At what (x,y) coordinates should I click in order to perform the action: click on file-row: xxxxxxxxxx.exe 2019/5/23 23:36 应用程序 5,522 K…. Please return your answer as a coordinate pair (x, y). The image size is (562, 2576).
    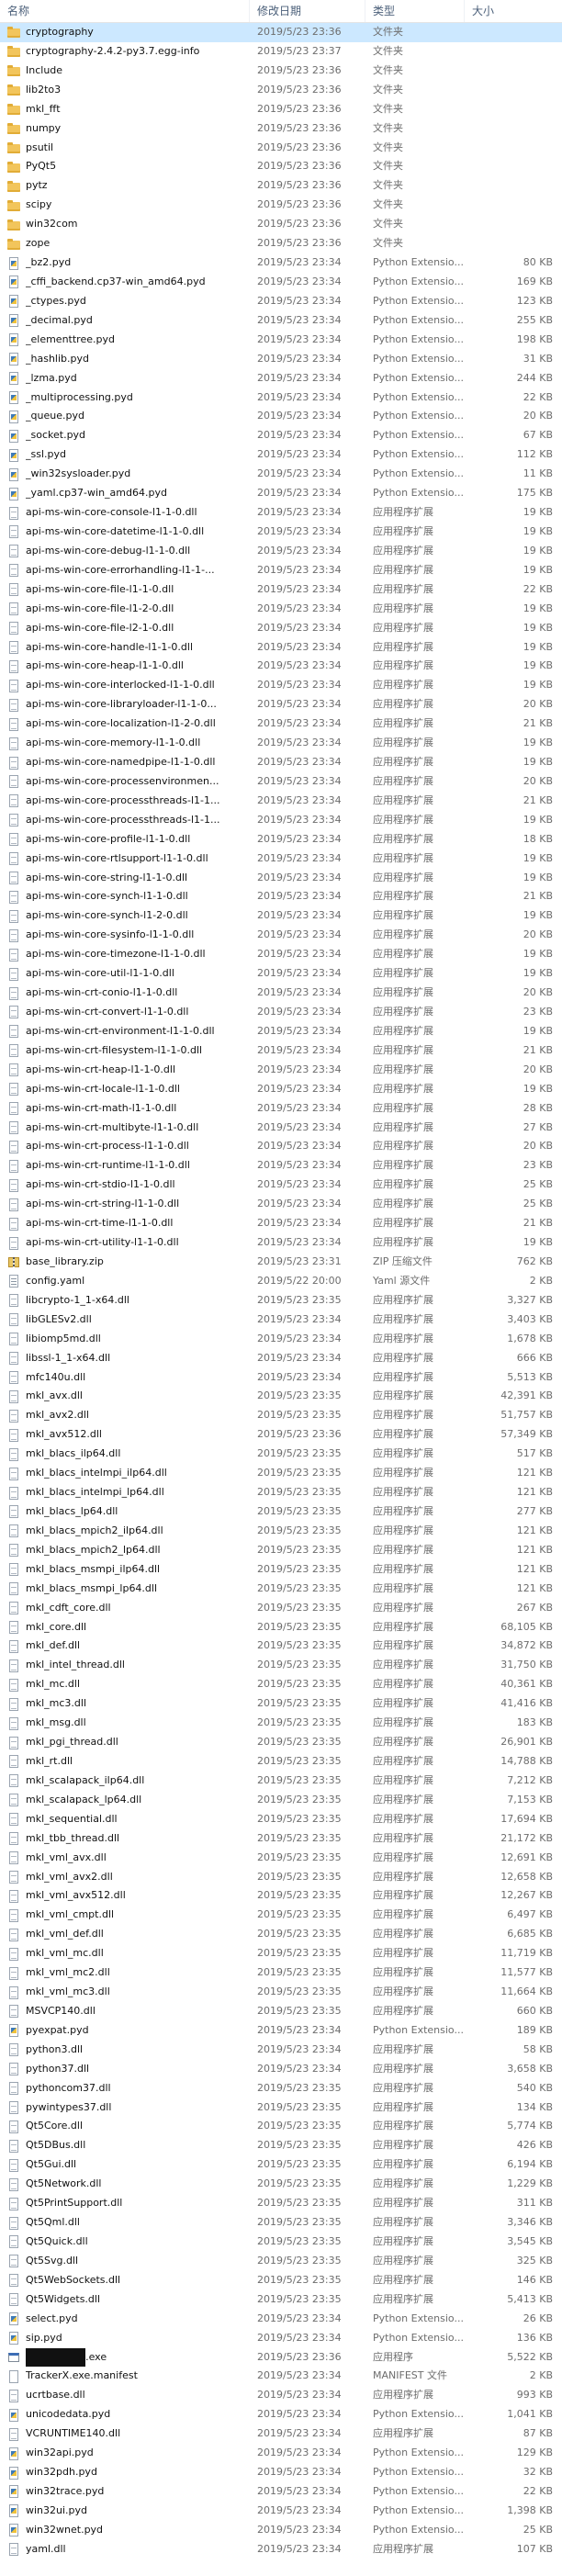
    Looking at the image, I should click on (281, 2357).